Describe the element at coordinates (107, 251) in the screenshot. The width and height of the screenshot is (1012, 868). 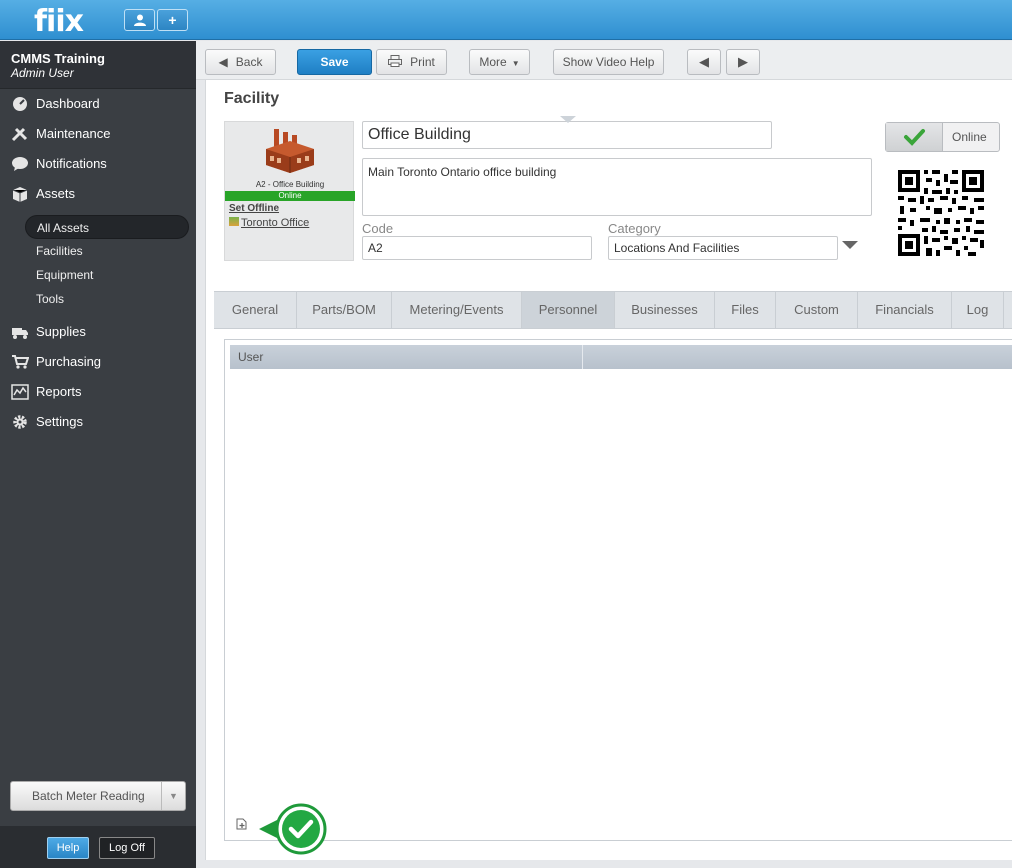
I see `nav-sub-facilities: Facilities` at that location.